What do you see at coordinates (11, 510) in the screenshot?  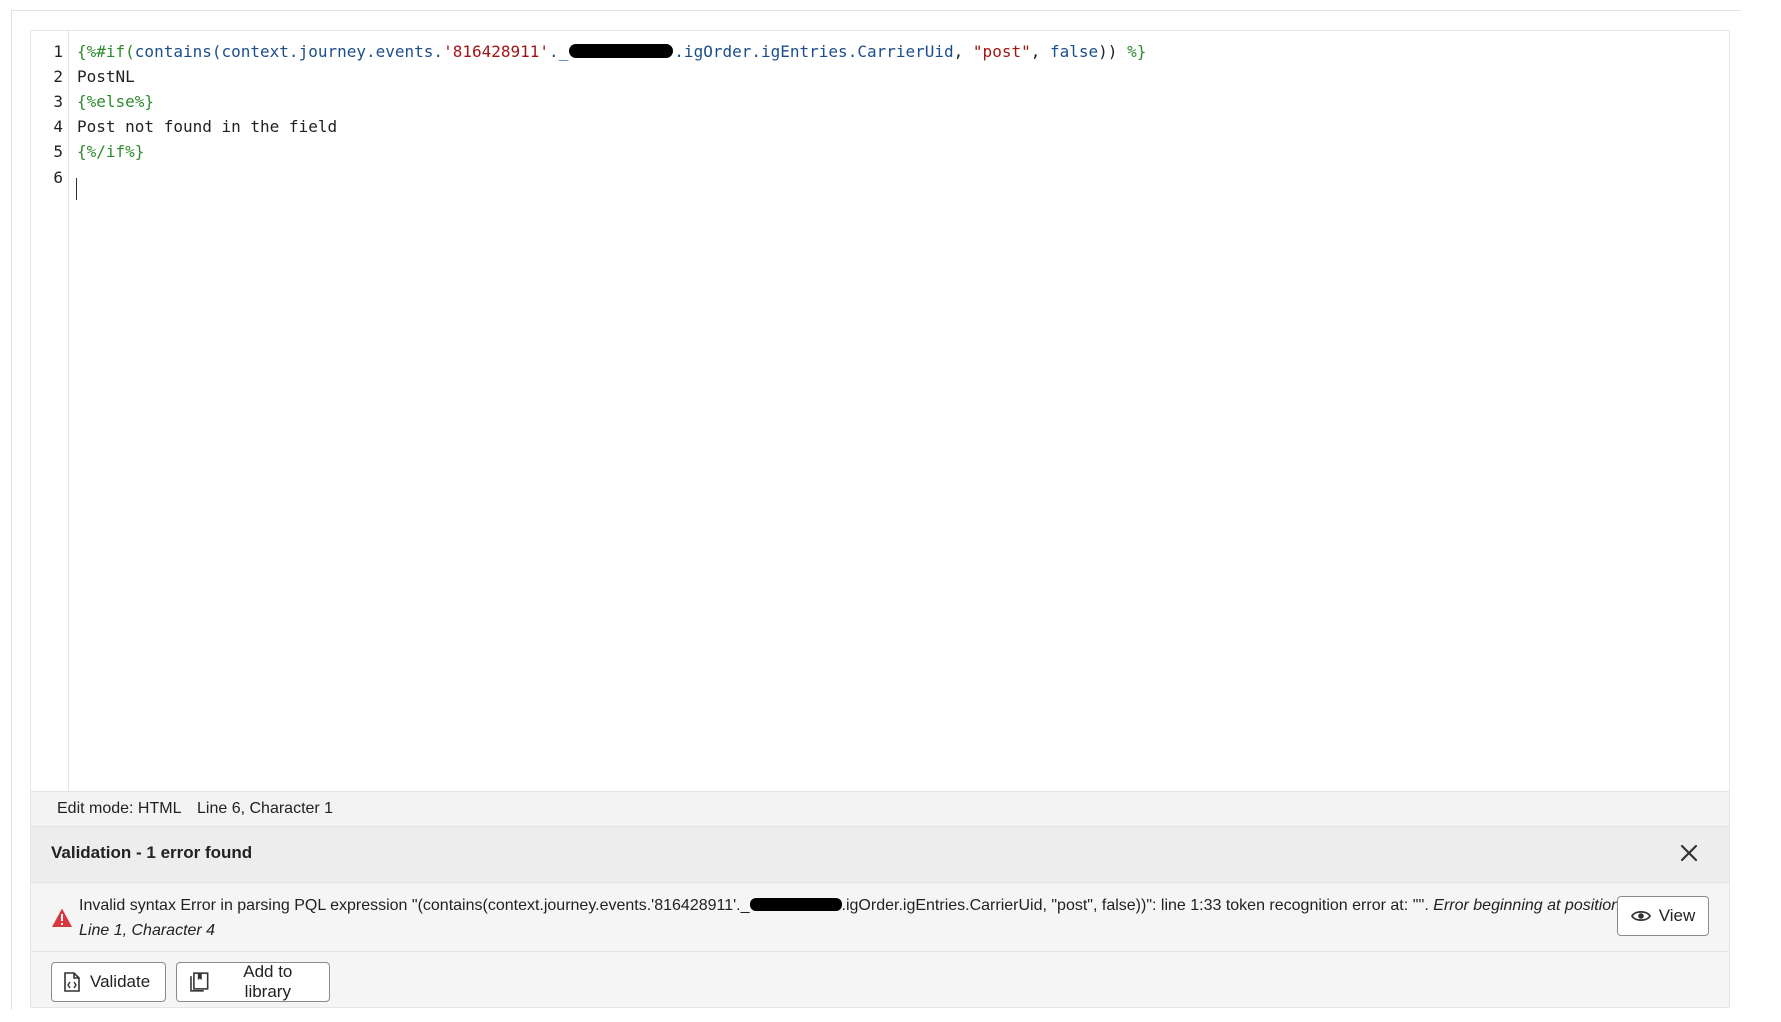 I see `left-divider` at bounding box center [11, 510].